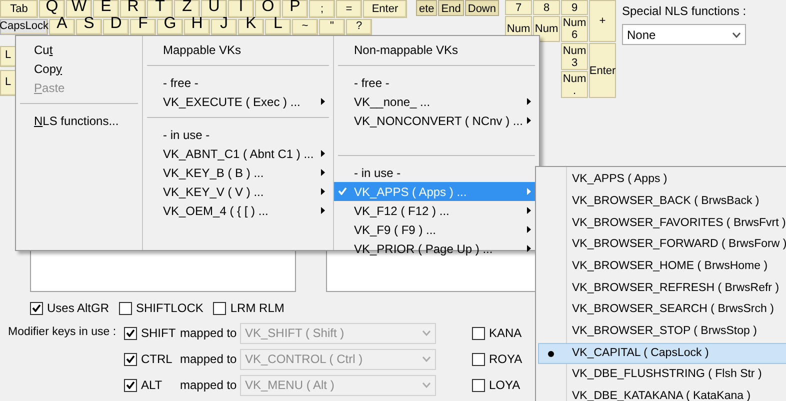 This screenshot has height=401, width=786. I want to click on menu-header: Mappable VKs, so click(202, 50).